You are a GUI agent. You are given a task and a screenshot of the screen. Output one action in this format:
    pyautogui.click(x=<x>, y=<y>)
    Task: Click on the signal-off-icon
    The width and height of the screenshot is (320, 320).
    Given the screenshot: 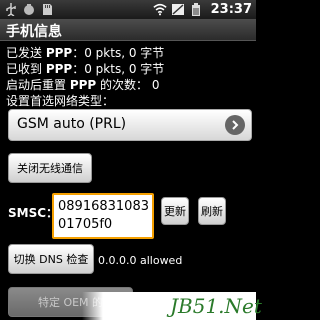 What is the action you would take?
    pyautogui.click(x=178, y=9)
    